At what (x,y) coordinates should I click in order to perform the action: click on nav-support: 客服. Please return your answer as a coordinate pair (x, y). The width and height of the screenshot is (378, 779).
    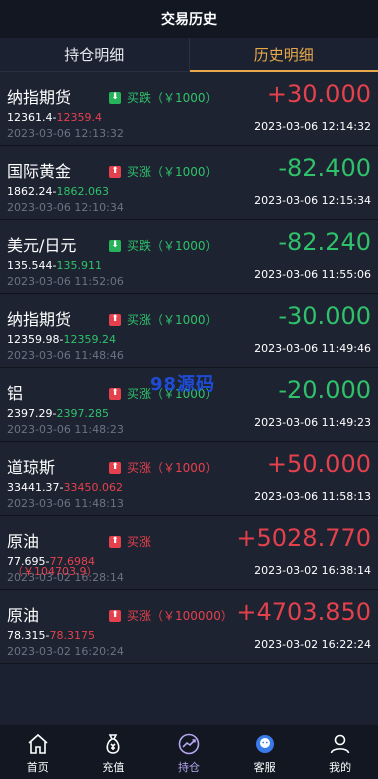
    Looking at the image, I should click on (265, 752).